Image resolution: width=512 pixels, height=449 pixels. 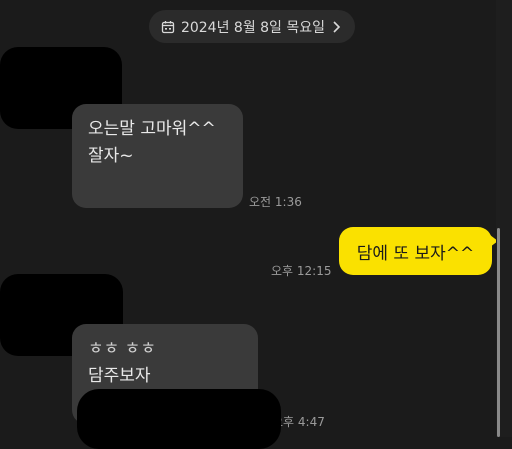 I want to click on chevron-right-icon, so click(x=337, y=27).